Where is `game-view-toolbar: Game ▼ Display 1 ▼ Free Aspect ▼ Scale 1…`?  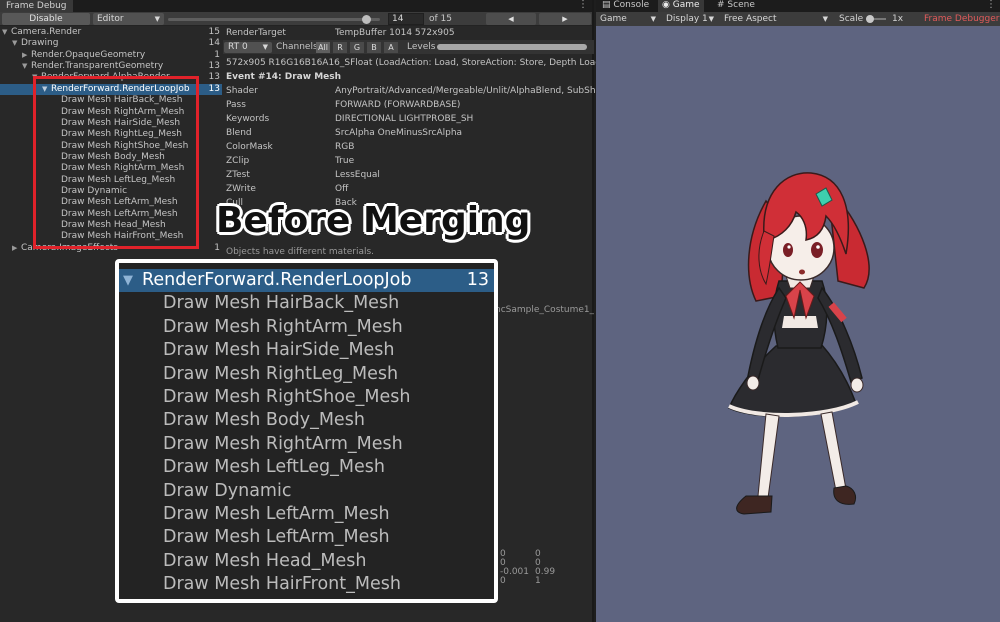 game-view-toolbar: Game ▼ Display 1 ▼ Free Aspect ▼ Scale 1… is located at coordinates (798, 24).